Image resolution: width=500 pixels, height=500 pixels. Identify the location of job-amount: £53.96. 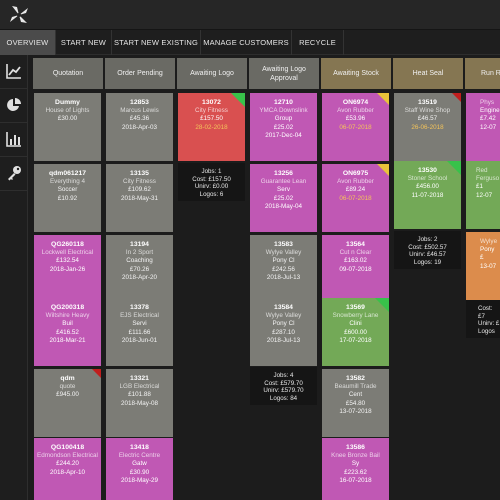
(355, 119).